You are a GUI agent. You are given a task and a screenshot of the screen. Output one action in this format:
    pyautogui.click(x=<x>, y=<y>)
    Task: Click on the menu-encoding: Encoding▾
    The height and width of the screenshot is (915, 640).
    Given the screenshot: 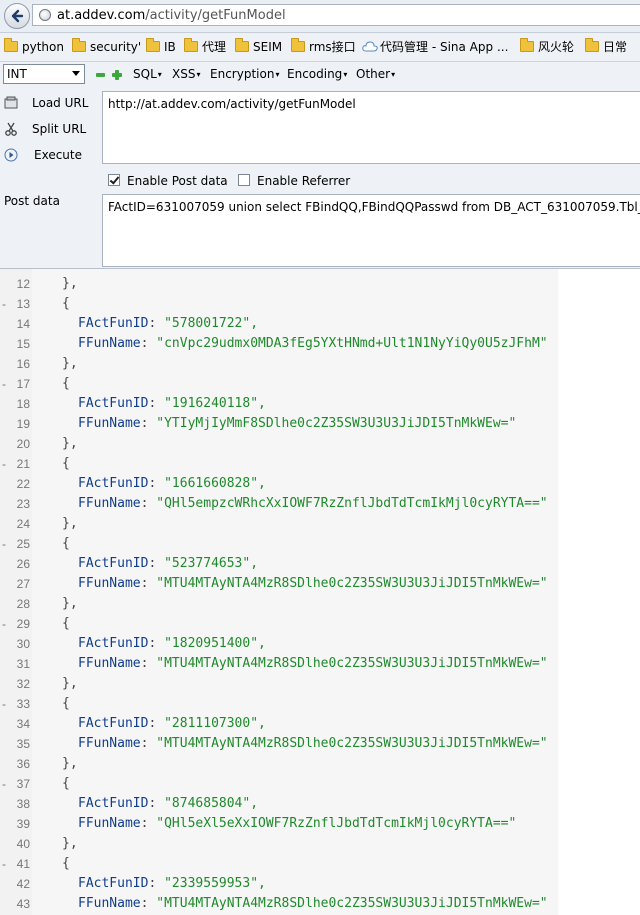 What is the action you would take?
    pyautogui.click(x=317, y=74)
    